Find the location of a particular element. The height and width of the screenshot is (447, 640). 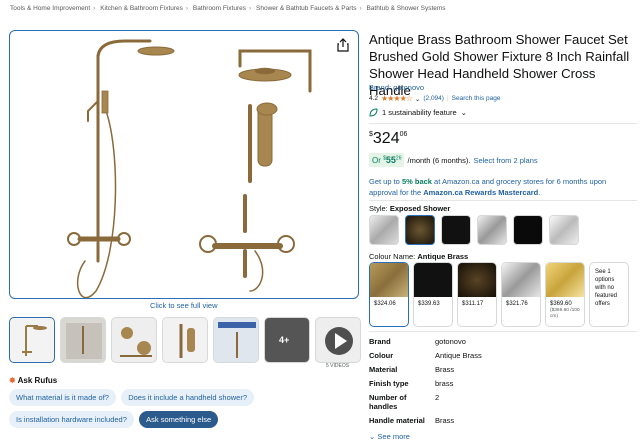

thumbnail-more: 4+ is located at coordinates (287, 340).